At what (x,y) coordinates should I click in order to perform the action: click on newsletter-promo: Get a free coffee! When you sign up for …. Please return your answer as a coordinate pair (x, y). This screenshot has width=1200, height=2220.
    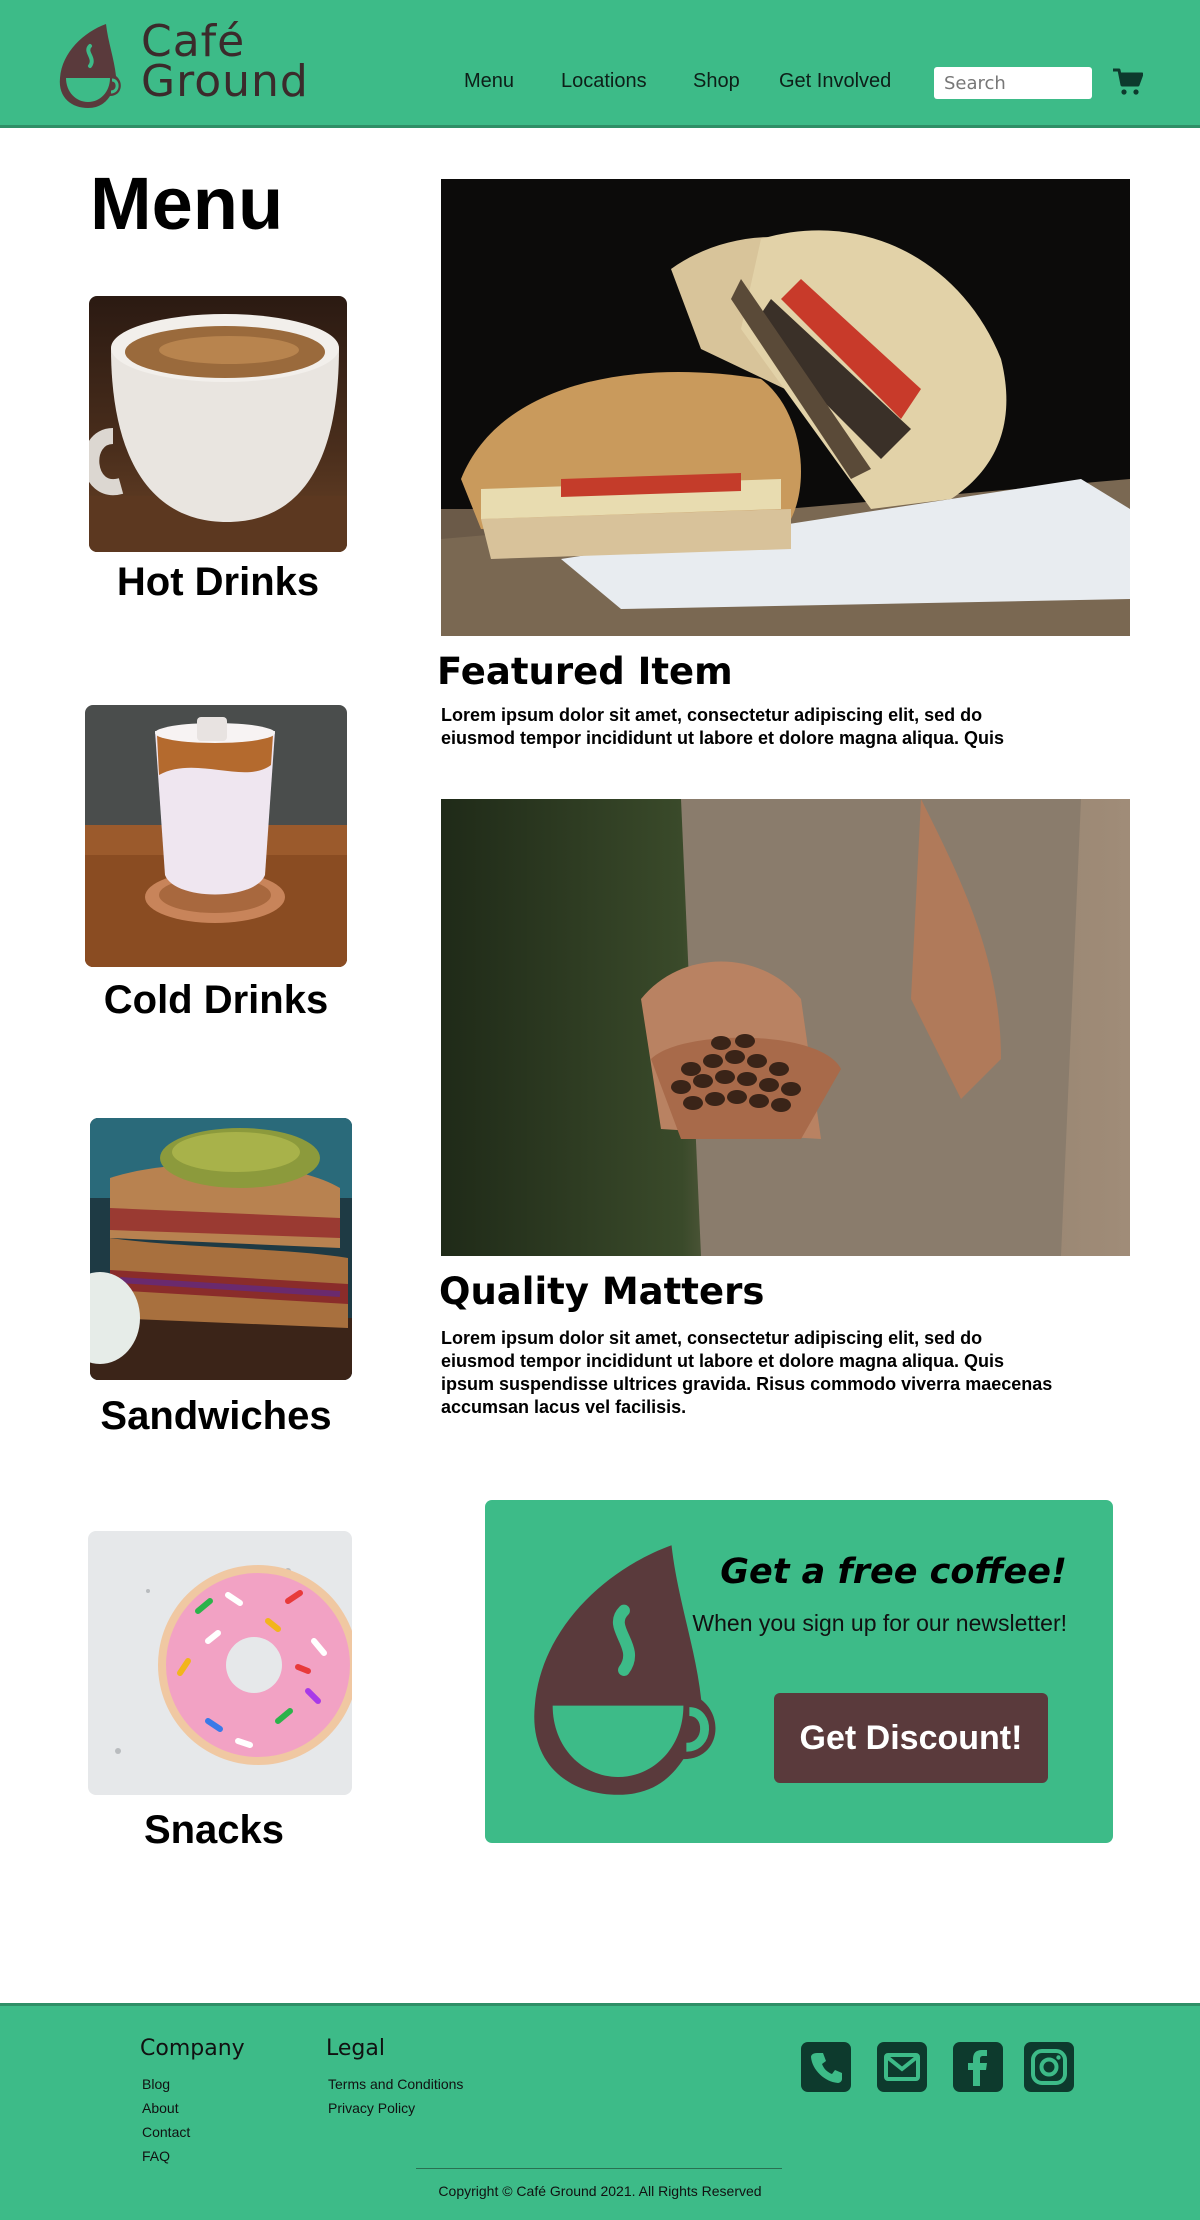
    Looking at the image, I should click on (799, 1671).